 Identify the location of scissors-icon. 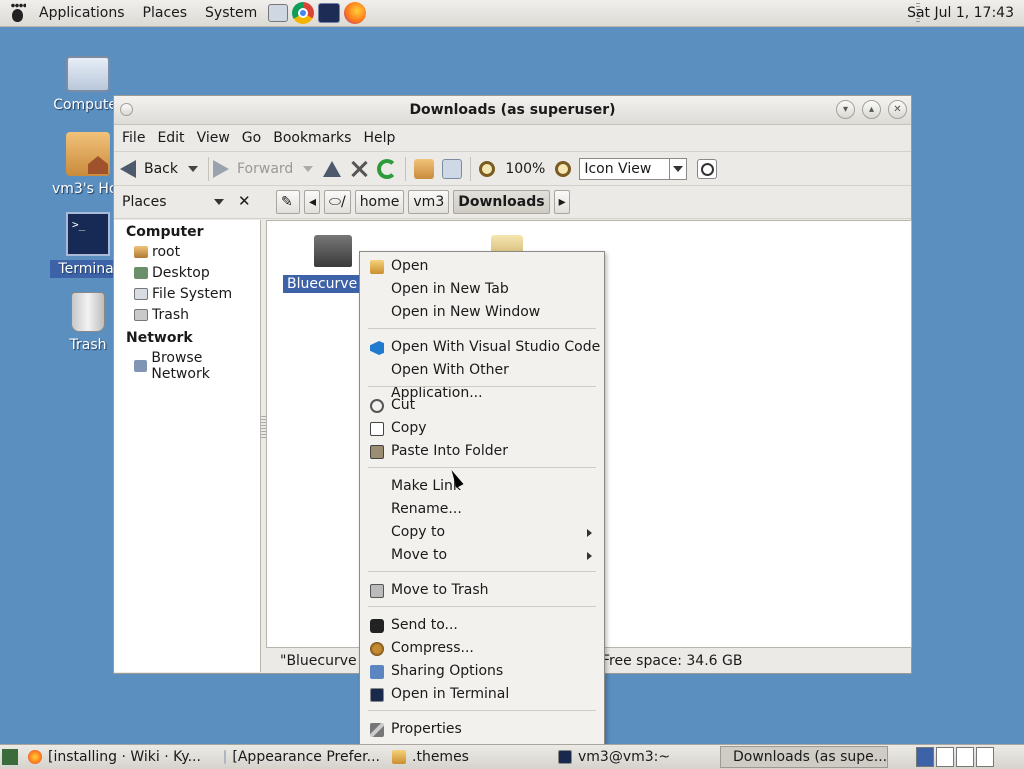
(377, 406).